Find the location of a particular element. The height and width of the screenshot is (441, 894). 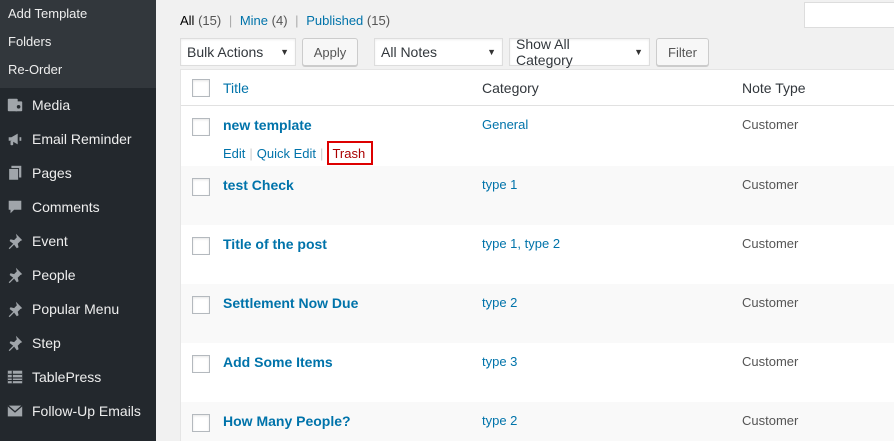

column-category: Category is located at coordinates (510, 87).